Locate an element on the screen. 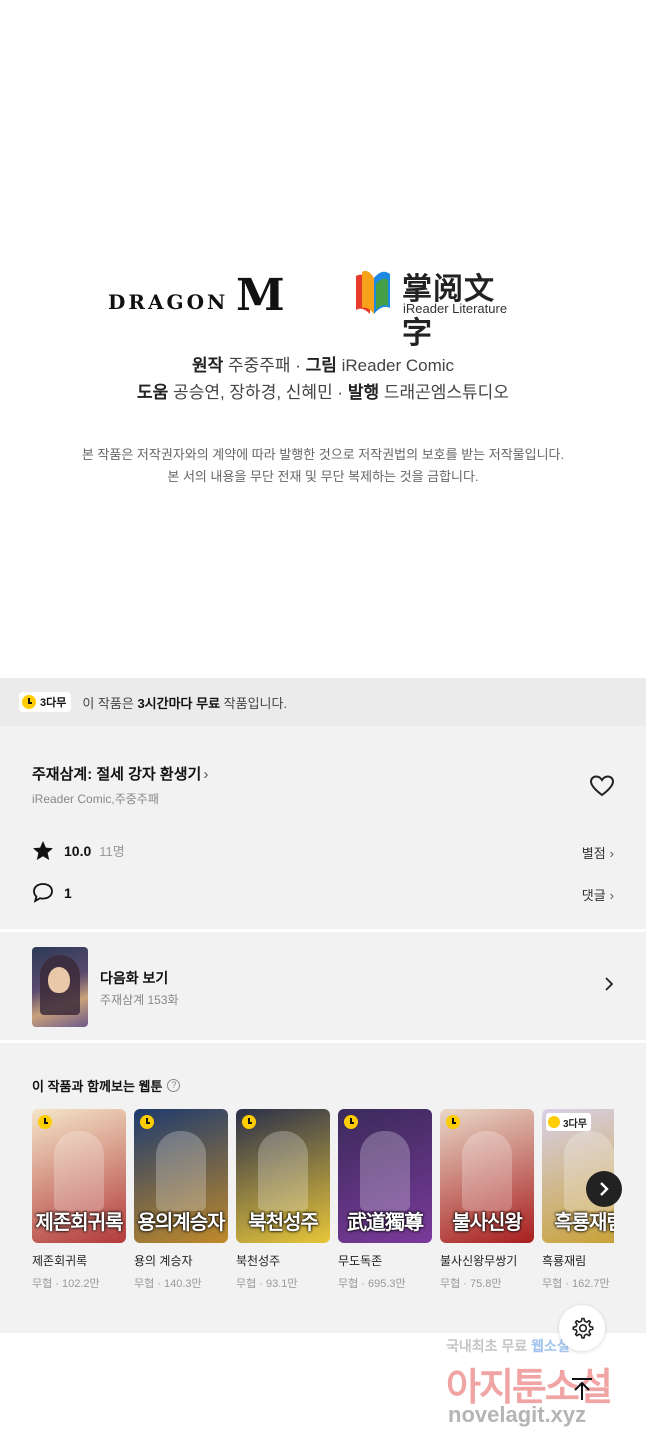 The image size is (646, 1449). recommendation-card: 武道獨尊 무도독존무협 · 695.3만 is located at coordinates (385, 1200).